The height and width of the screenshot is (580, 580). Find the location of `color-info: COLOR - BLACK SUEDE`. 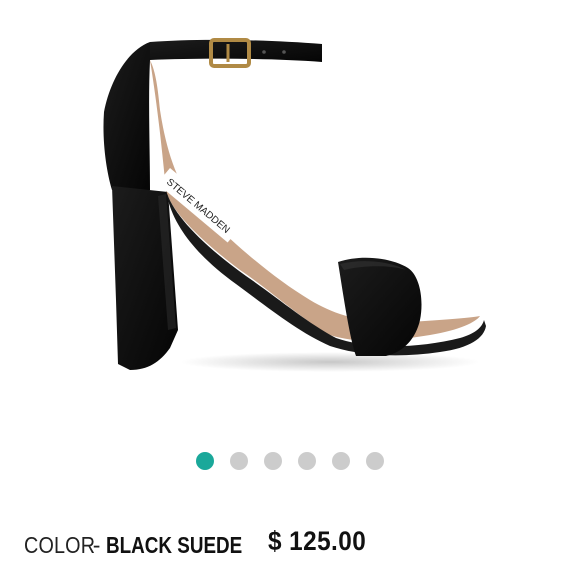

color-info: COLOR - BLACK SUEDE is located at coordinates (148, 545).